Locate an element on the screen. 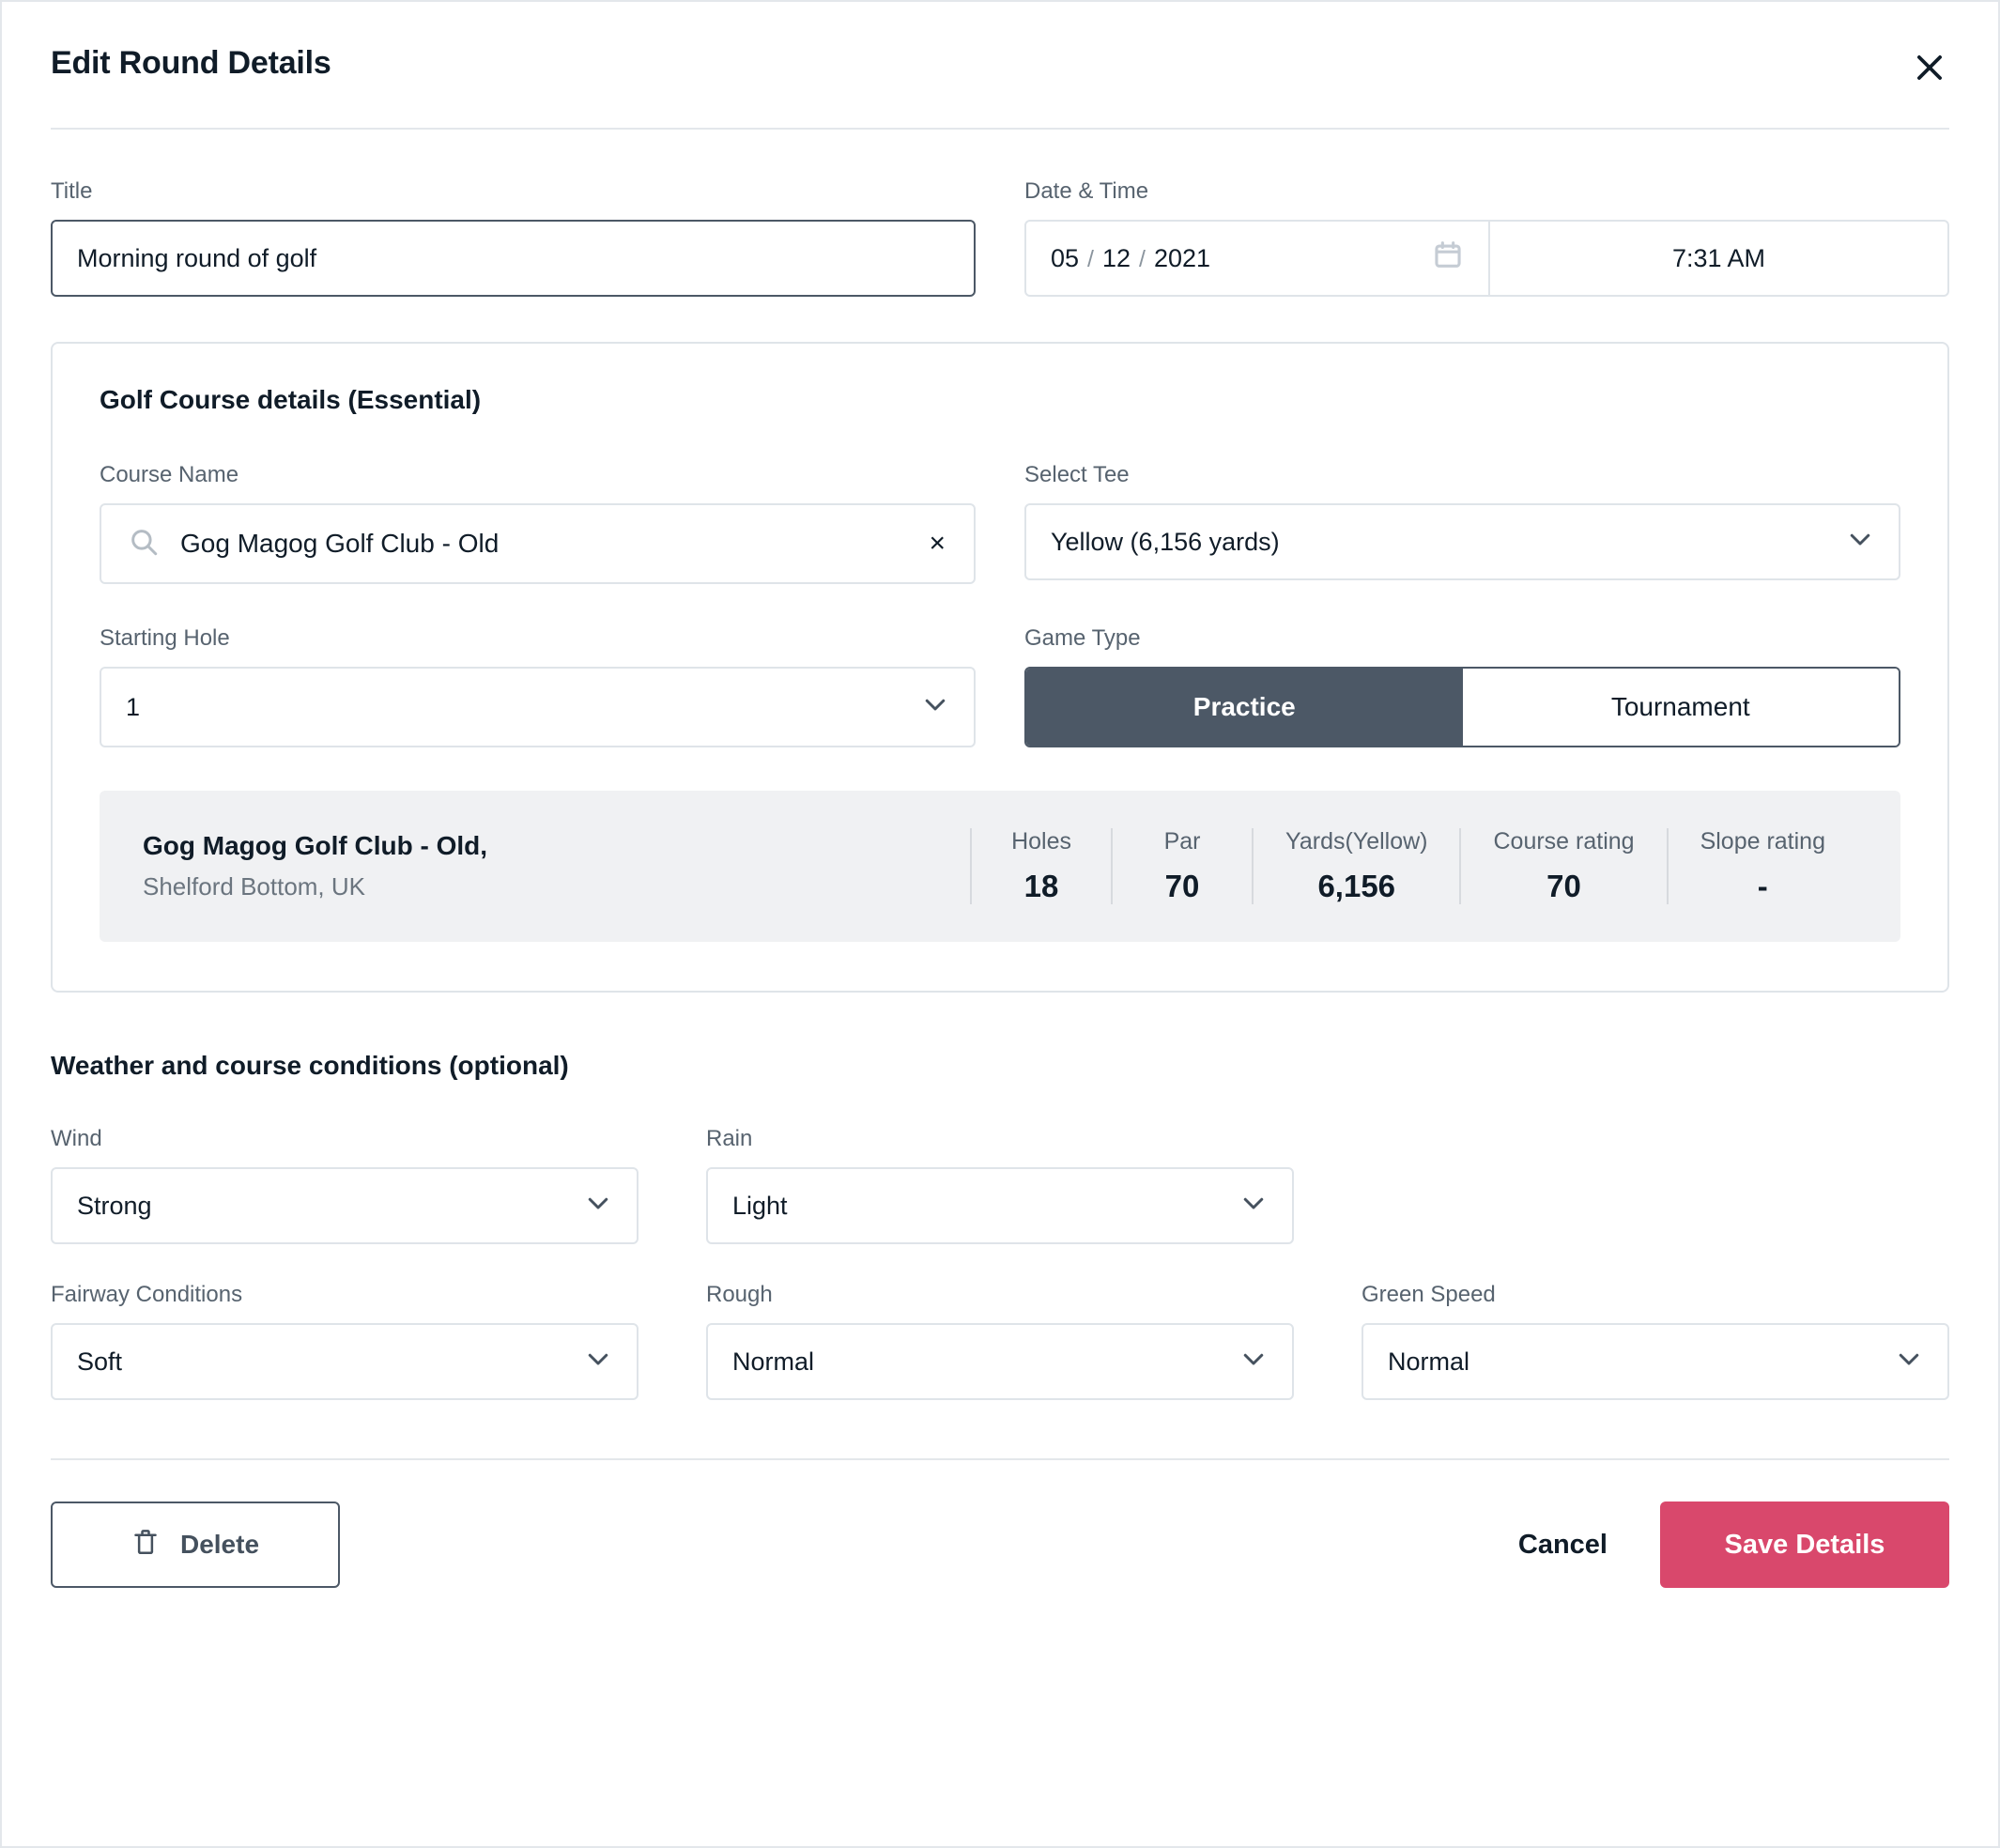 This screenshot has width=2000, height=1848. title-field-group: Title Morning round of golf is located at coordinates (513, 238).